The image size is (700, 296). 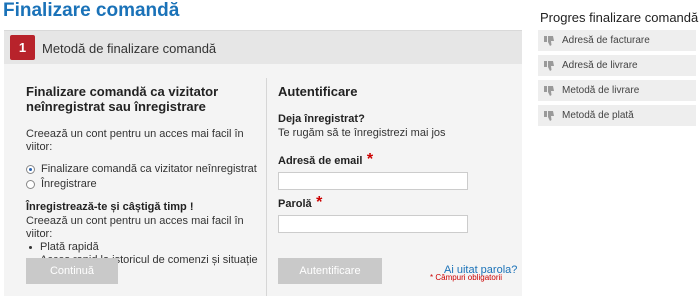 I want to click on sidebar-title: Progres finalizare comandă, so click(x=619, y=17).